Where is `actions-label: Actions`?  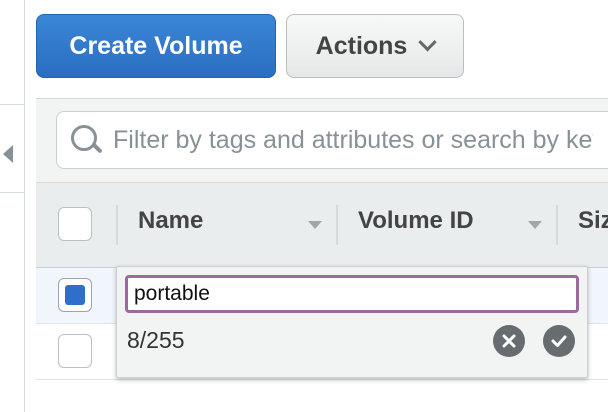 actions-label: Actions is located at coordinates (361, 45).